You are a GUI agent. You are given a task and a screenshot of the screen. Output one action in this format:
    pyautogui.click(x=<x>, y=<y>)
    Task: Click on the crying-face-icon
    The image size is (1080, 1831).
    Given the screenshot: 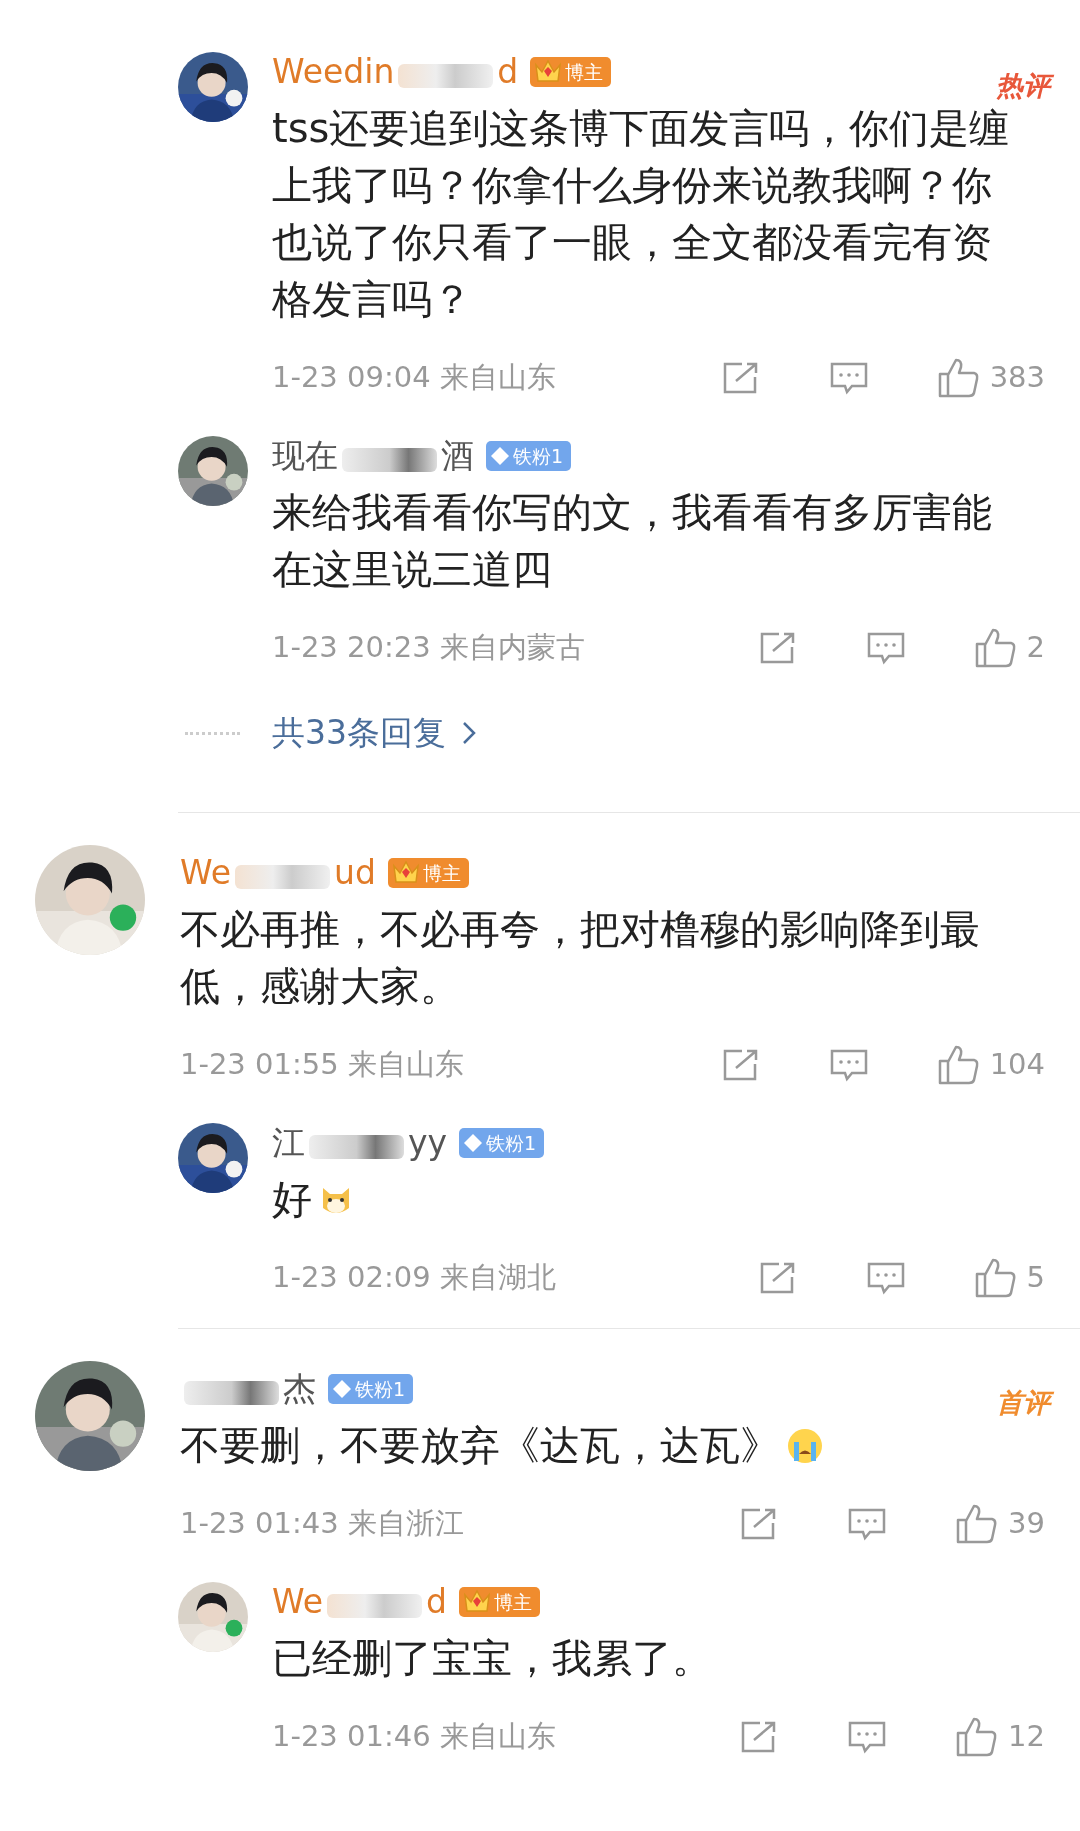 What is the action you would take?
    pyautogui.click(x=805, y=1445)
    